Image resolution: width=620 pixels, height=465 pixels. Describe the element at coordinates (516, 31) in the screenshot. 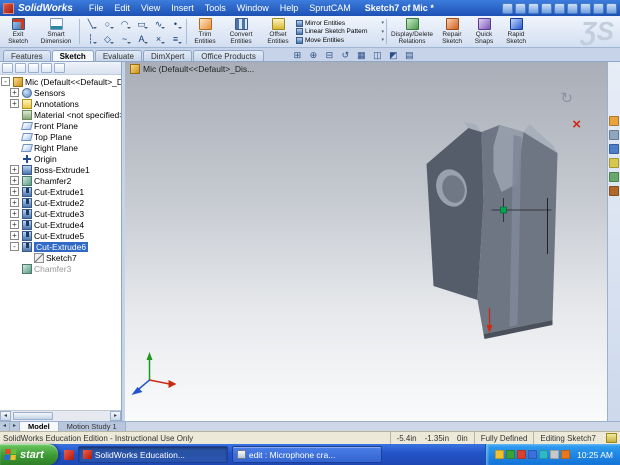

I see `rapid-sketch-button: Rapid Sketch` at that location.